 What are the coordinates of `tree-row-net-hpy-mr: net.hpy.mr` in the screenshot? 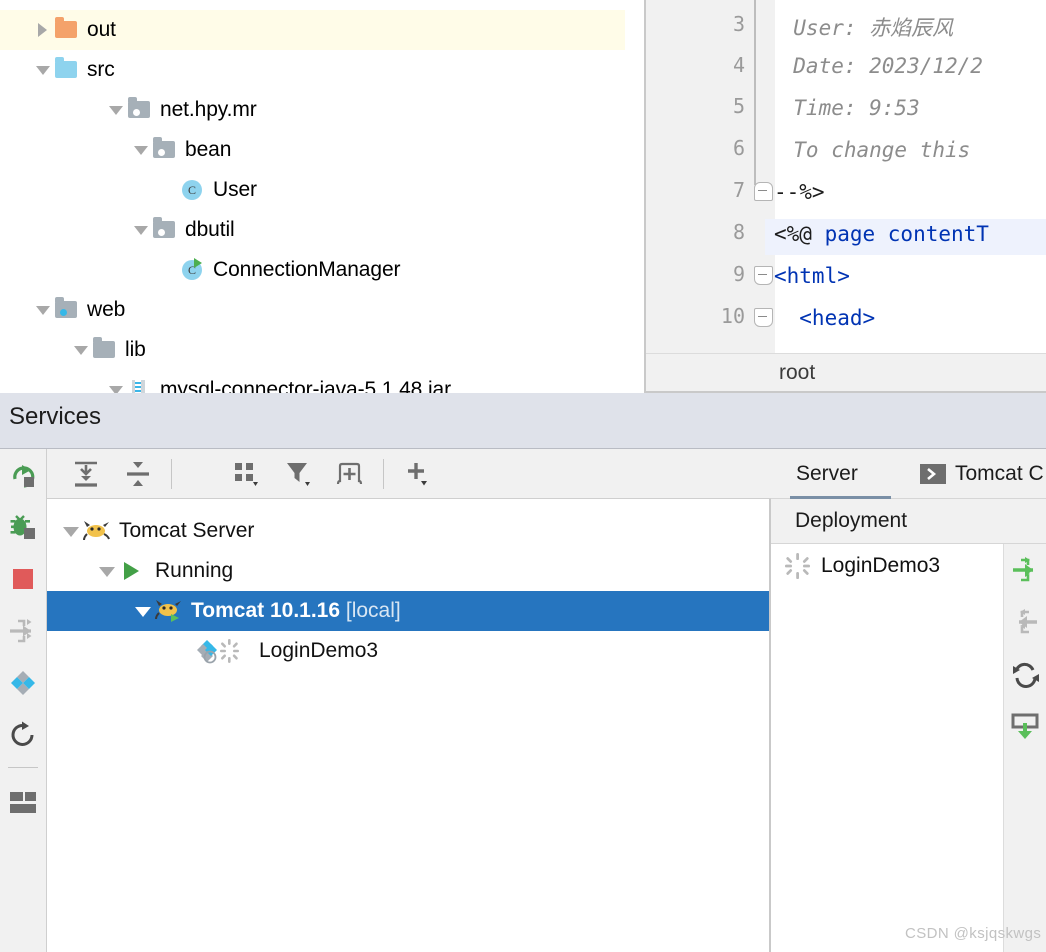 It's located at (312, 110).